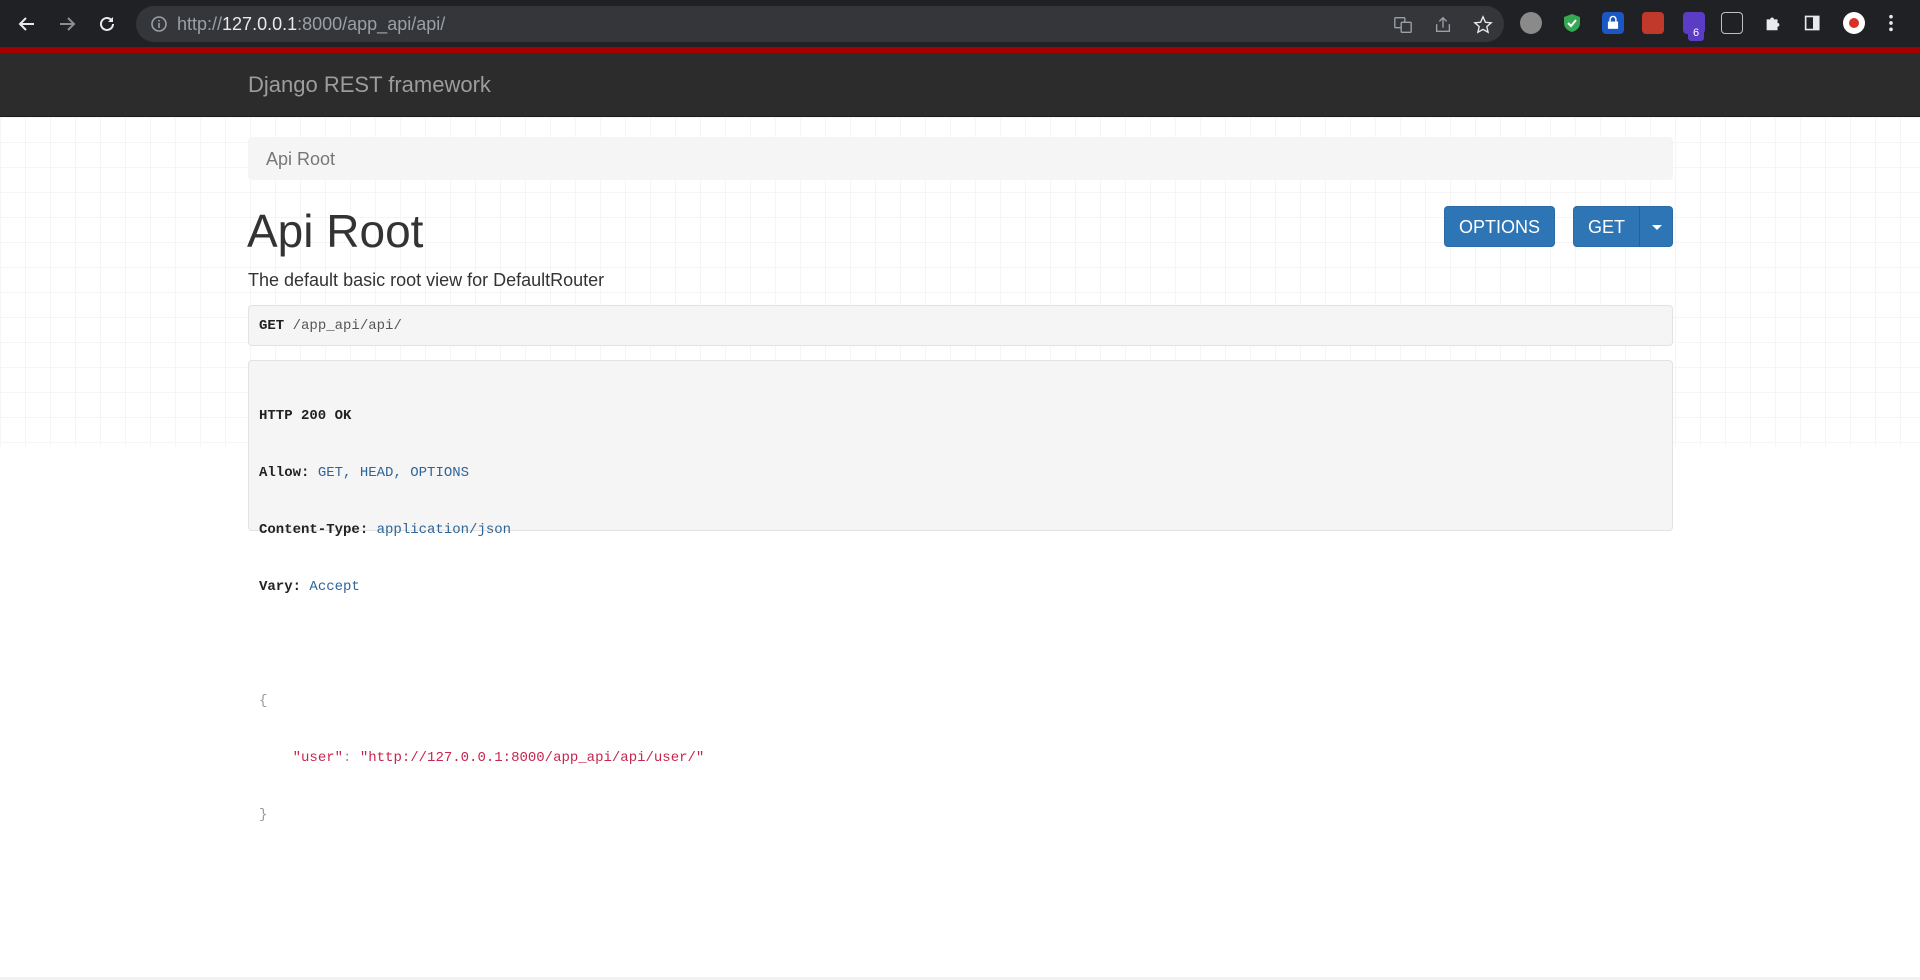 The height and width of the screenshot is (980, 1920). I want to click on side-panel-icon, so click(1813, 23).